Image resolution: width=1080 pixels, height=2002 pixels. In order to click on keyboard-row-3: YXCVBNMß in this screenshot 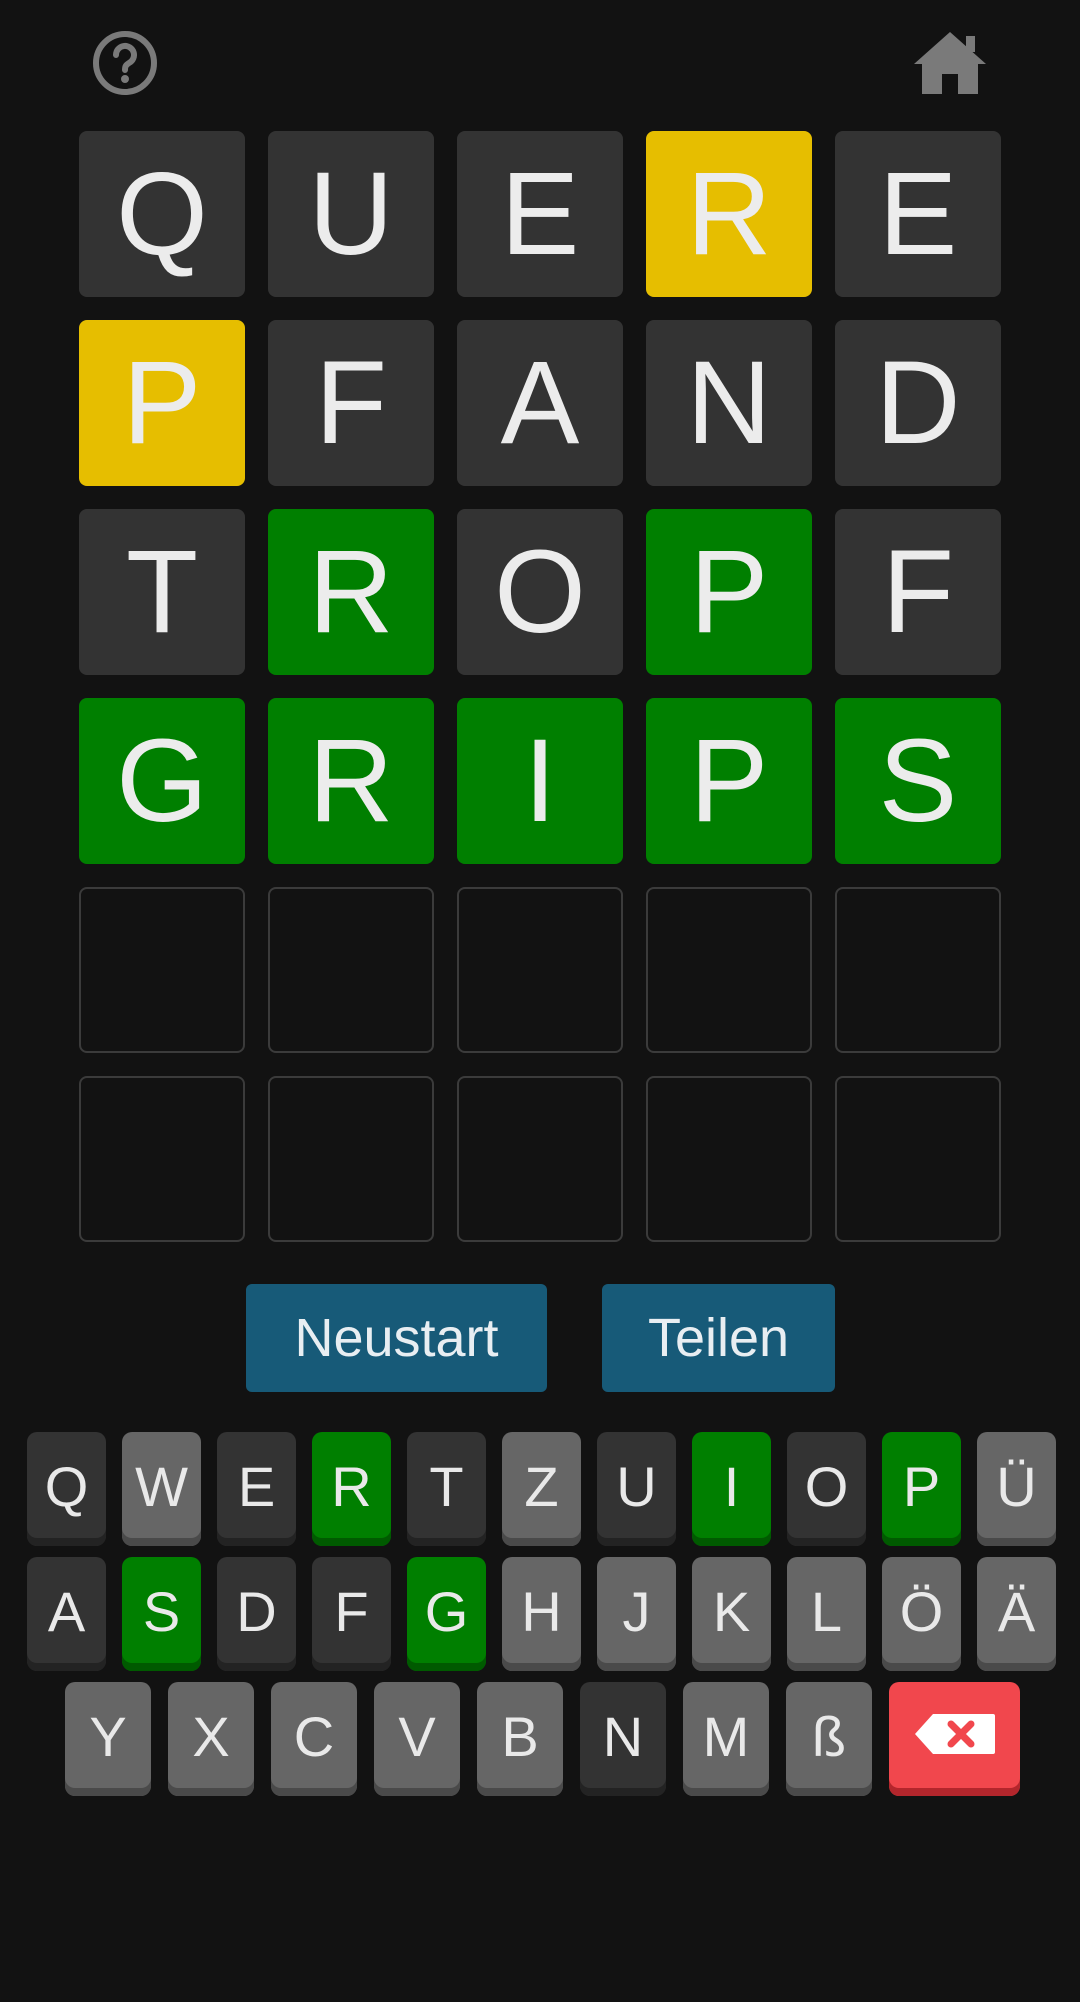, I will do `click(542, 1739)`.